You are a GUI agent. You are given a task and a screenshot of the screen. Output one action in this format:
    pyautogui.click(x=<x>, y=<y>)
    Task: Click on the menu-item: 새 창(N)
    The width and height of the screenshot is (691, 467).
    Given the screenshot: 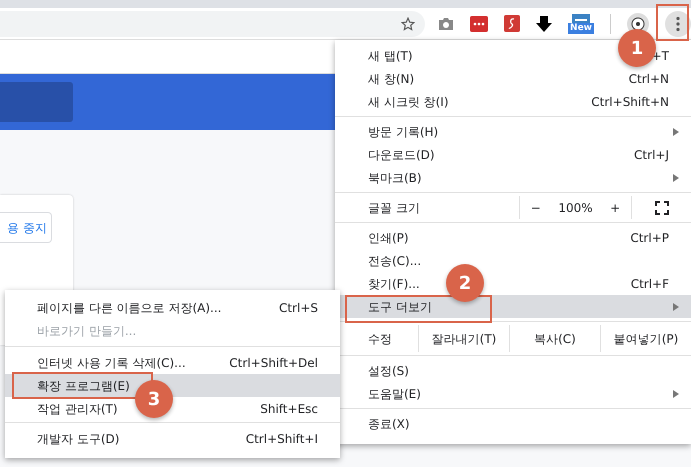 What is the action you would take?
    pyautogui.click(x=391, y=79)
    